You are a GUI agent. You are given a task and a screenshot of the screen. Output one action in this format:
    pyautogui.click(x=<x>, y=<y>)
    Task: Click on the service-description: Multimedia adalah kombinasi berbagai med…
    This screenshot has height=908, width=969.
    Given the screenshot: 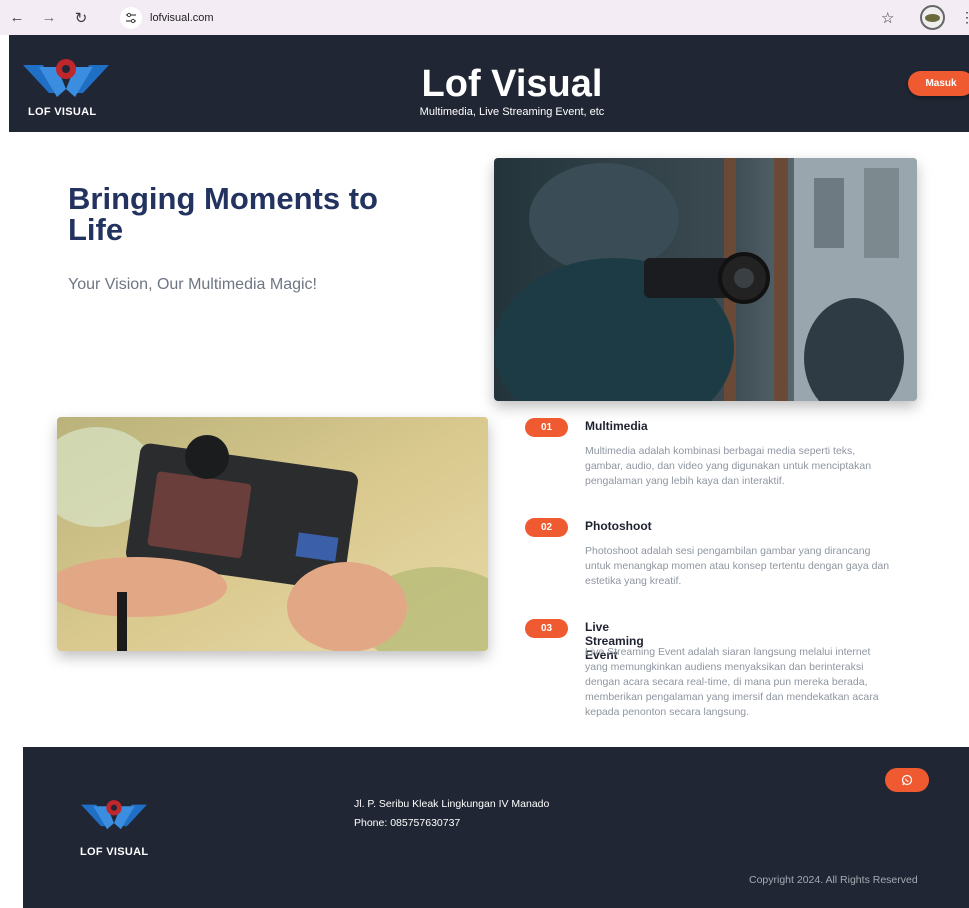 What is the action you would take?
    pyautogui.click(x=728, y=466)
    